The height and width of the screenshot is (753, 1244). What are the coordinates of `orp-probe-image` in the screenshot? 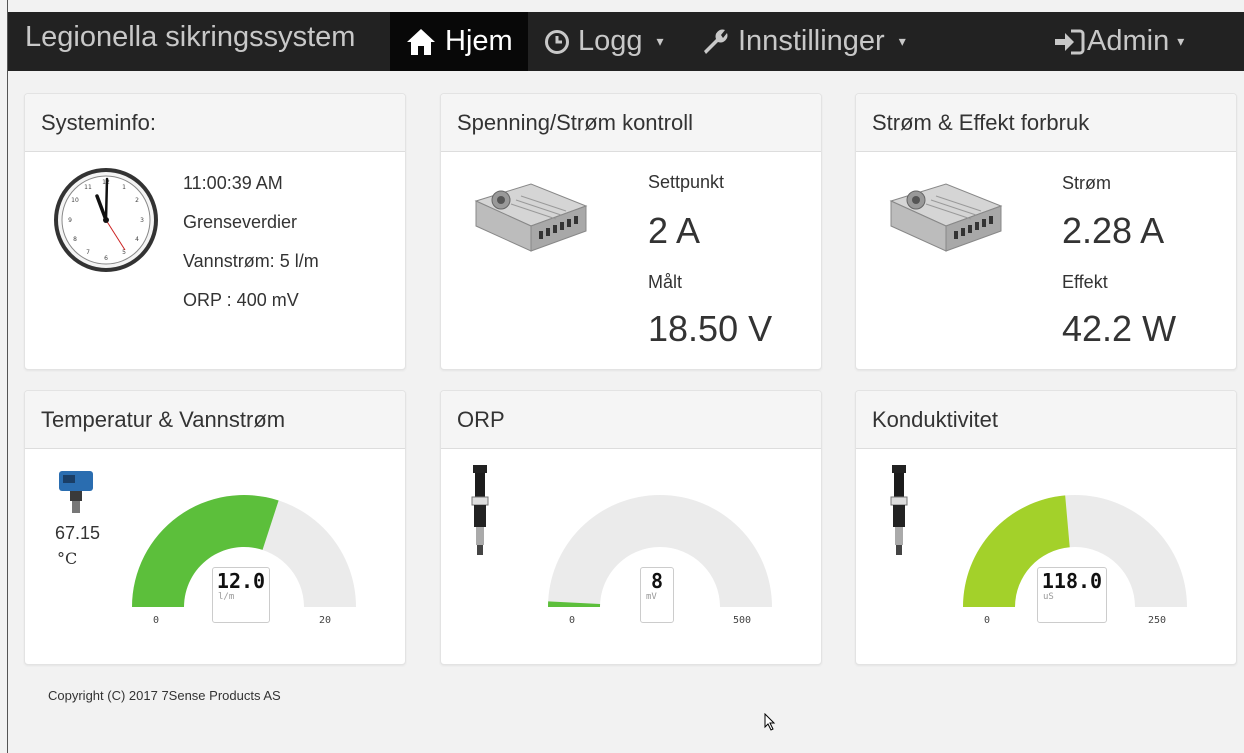 It's located at (480, 513).